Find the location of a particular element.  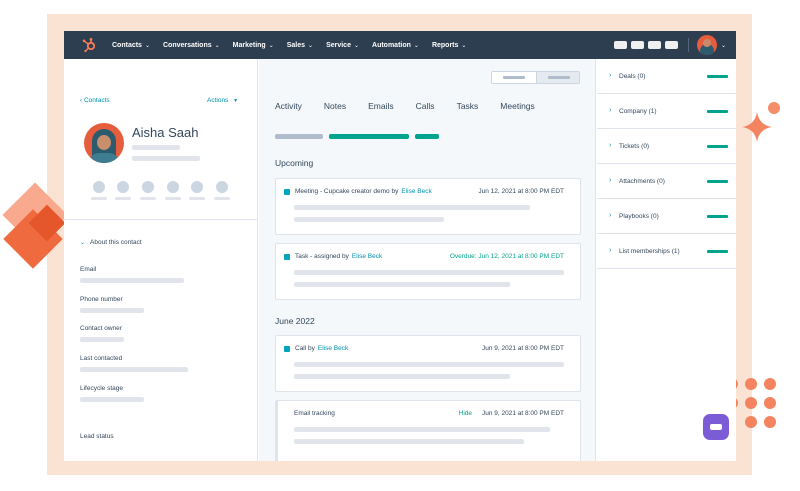

actions-label: Actions is located at coordinates (218, 100).